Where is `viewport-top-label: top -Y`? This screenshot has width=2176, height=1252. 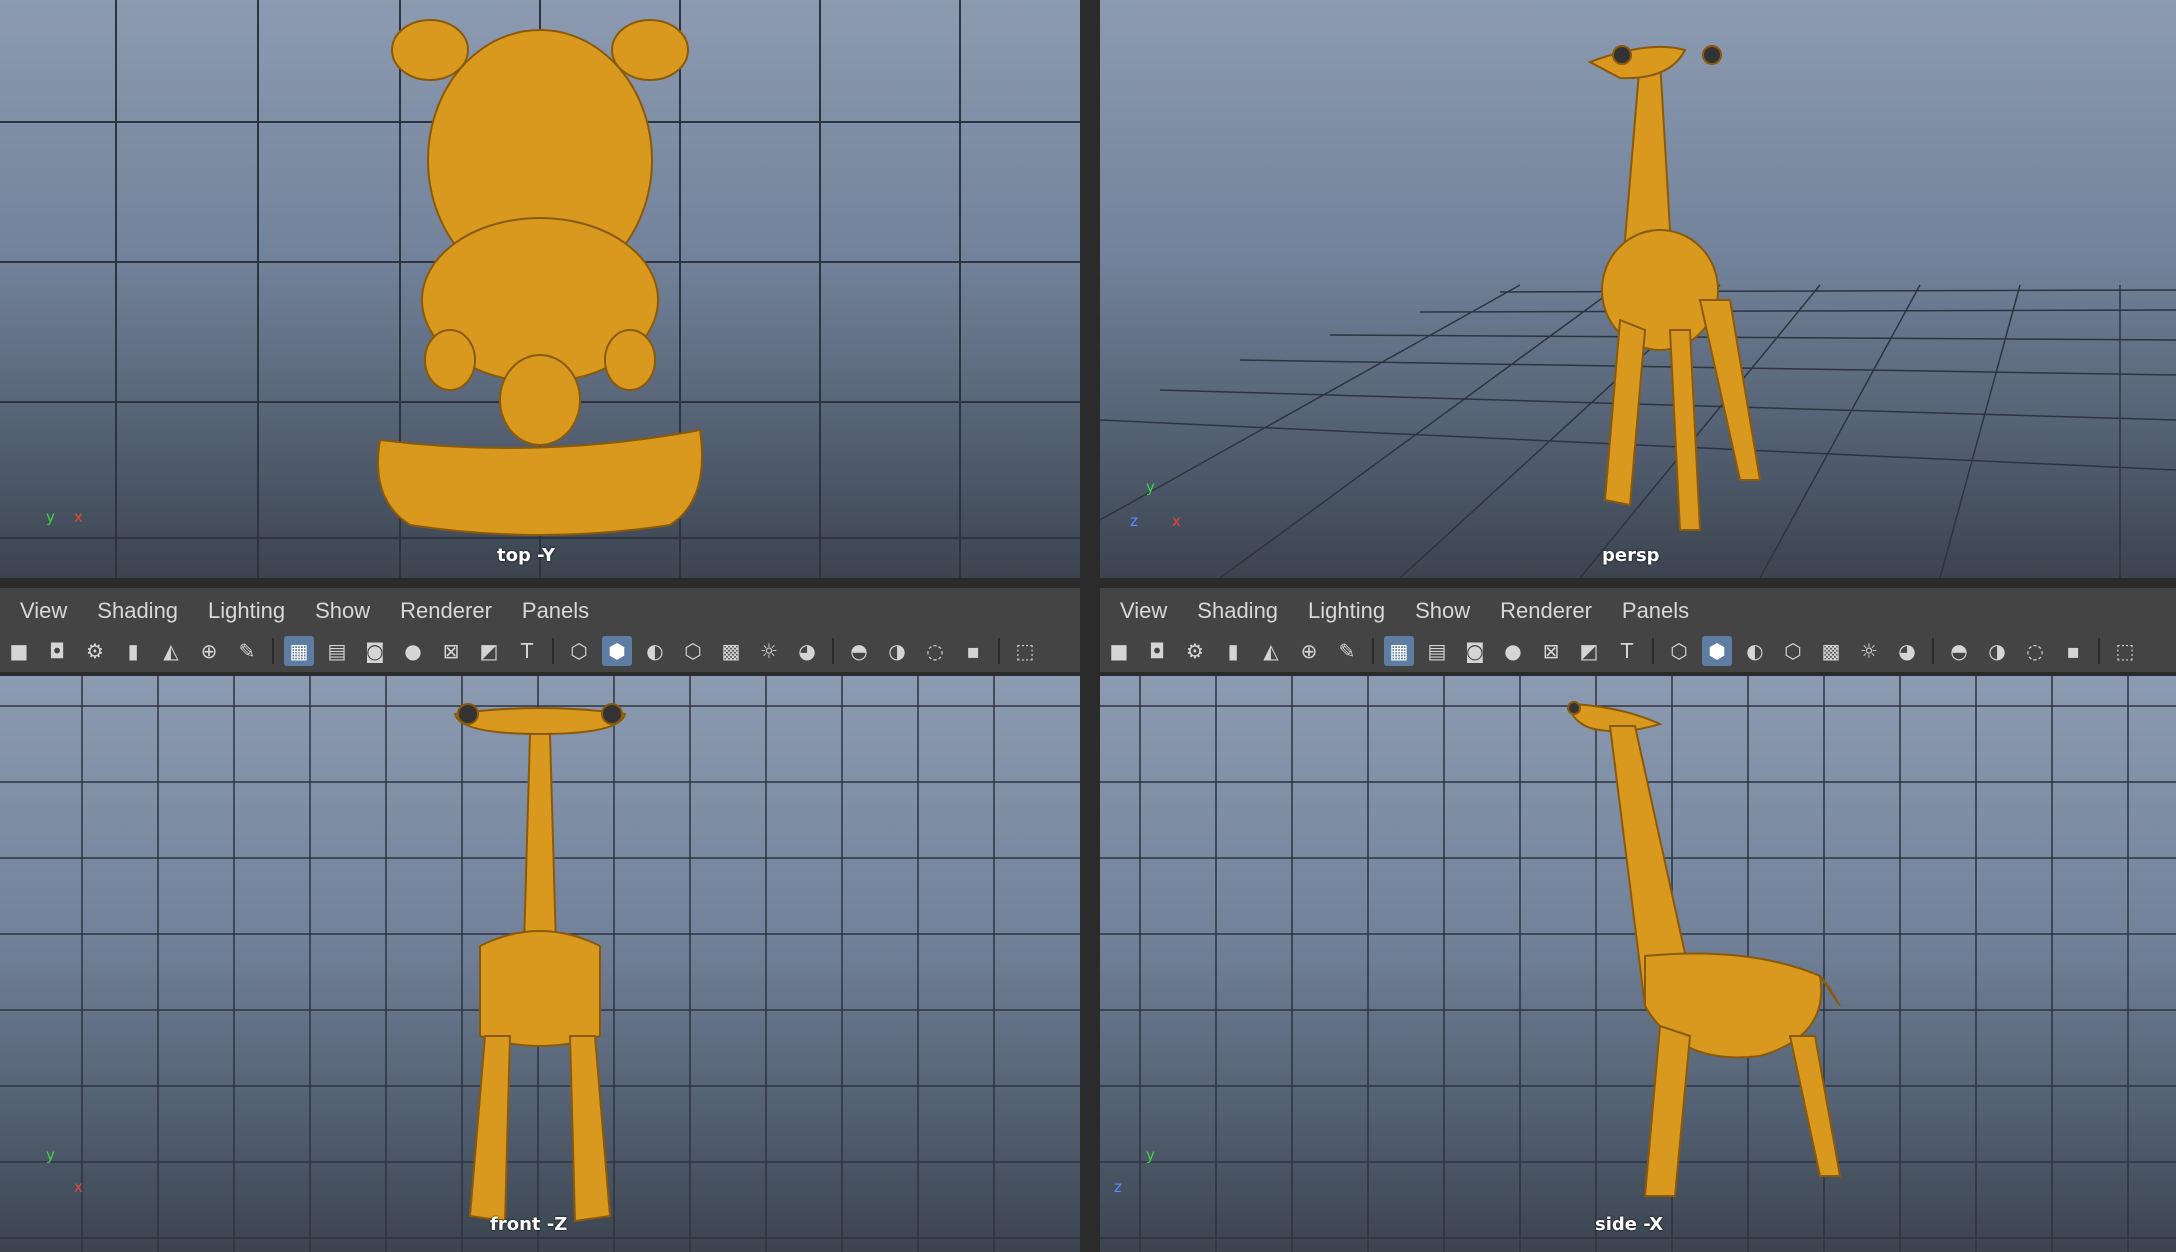
viewport-top-label: top -Y is located at coordinates (526, 555).